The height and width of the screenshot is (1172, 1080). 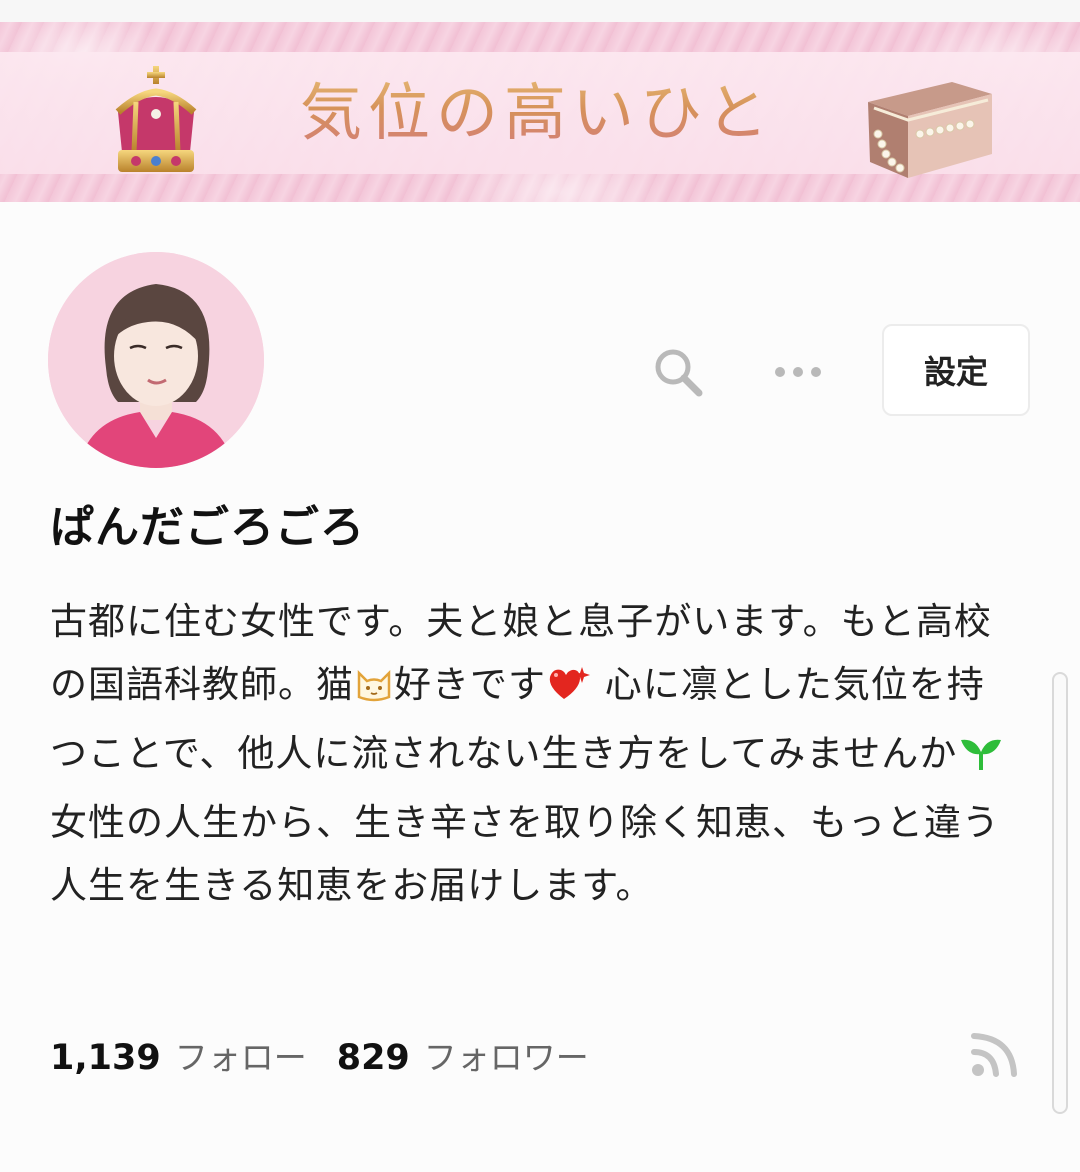 What do you see at coordinates (981, 759) in the screenshot?
I see `seedling-icon` at bounding box center [981, 759].